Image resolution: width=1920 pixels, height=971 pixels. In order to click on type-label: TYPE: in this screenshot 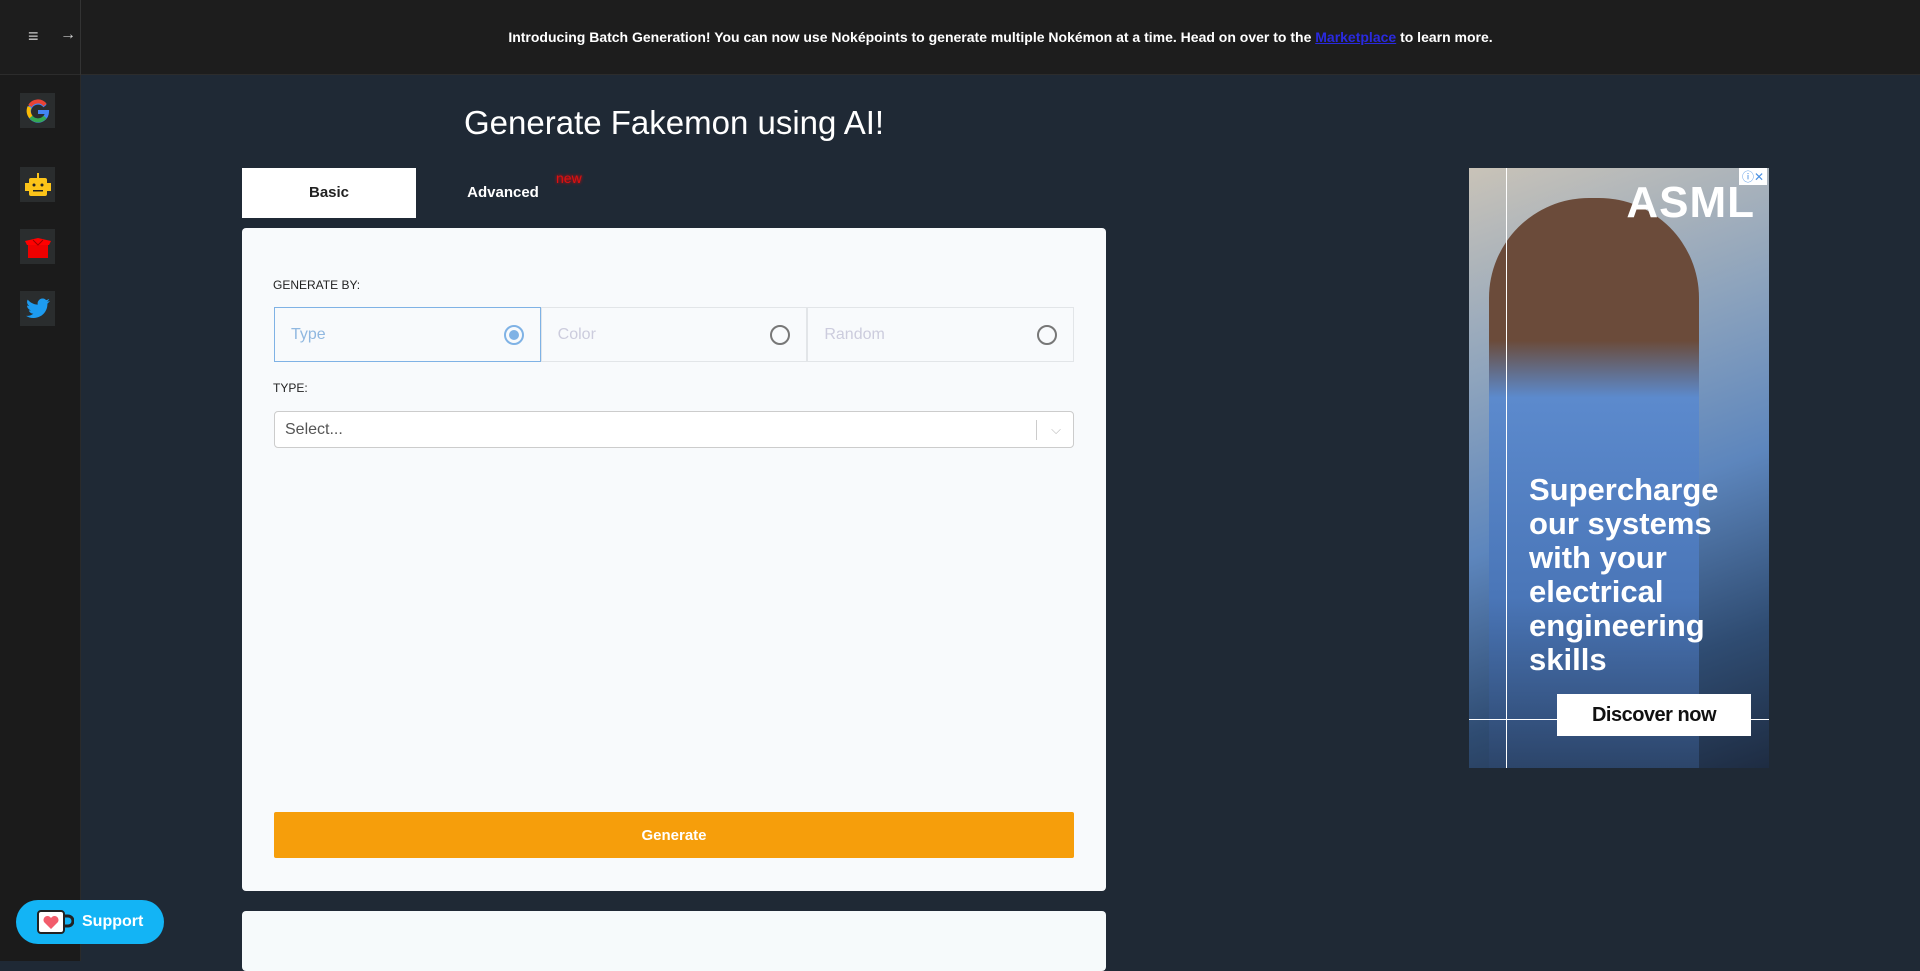, I will do `click(290, 388)`.